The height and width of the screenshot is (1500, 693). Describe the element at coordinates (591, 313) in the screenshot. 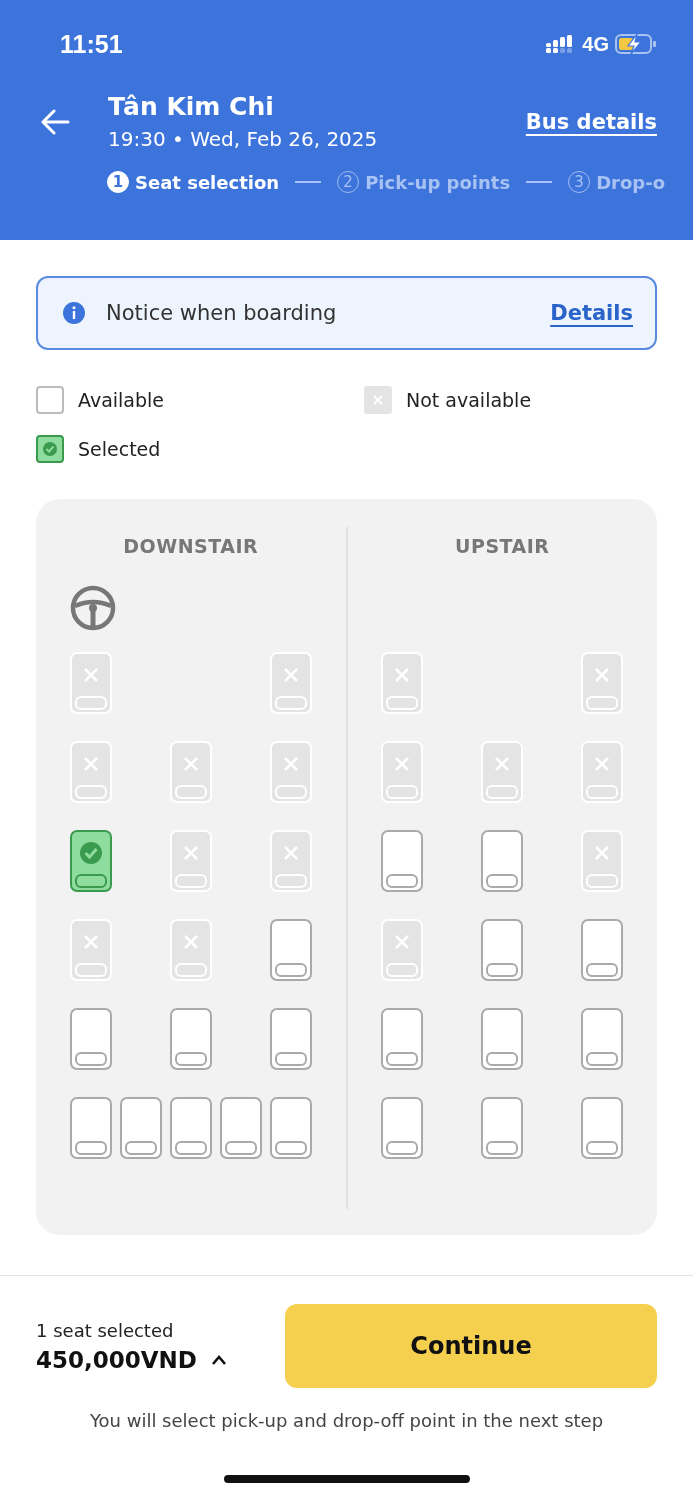

I see `details-link: Details` at that location.